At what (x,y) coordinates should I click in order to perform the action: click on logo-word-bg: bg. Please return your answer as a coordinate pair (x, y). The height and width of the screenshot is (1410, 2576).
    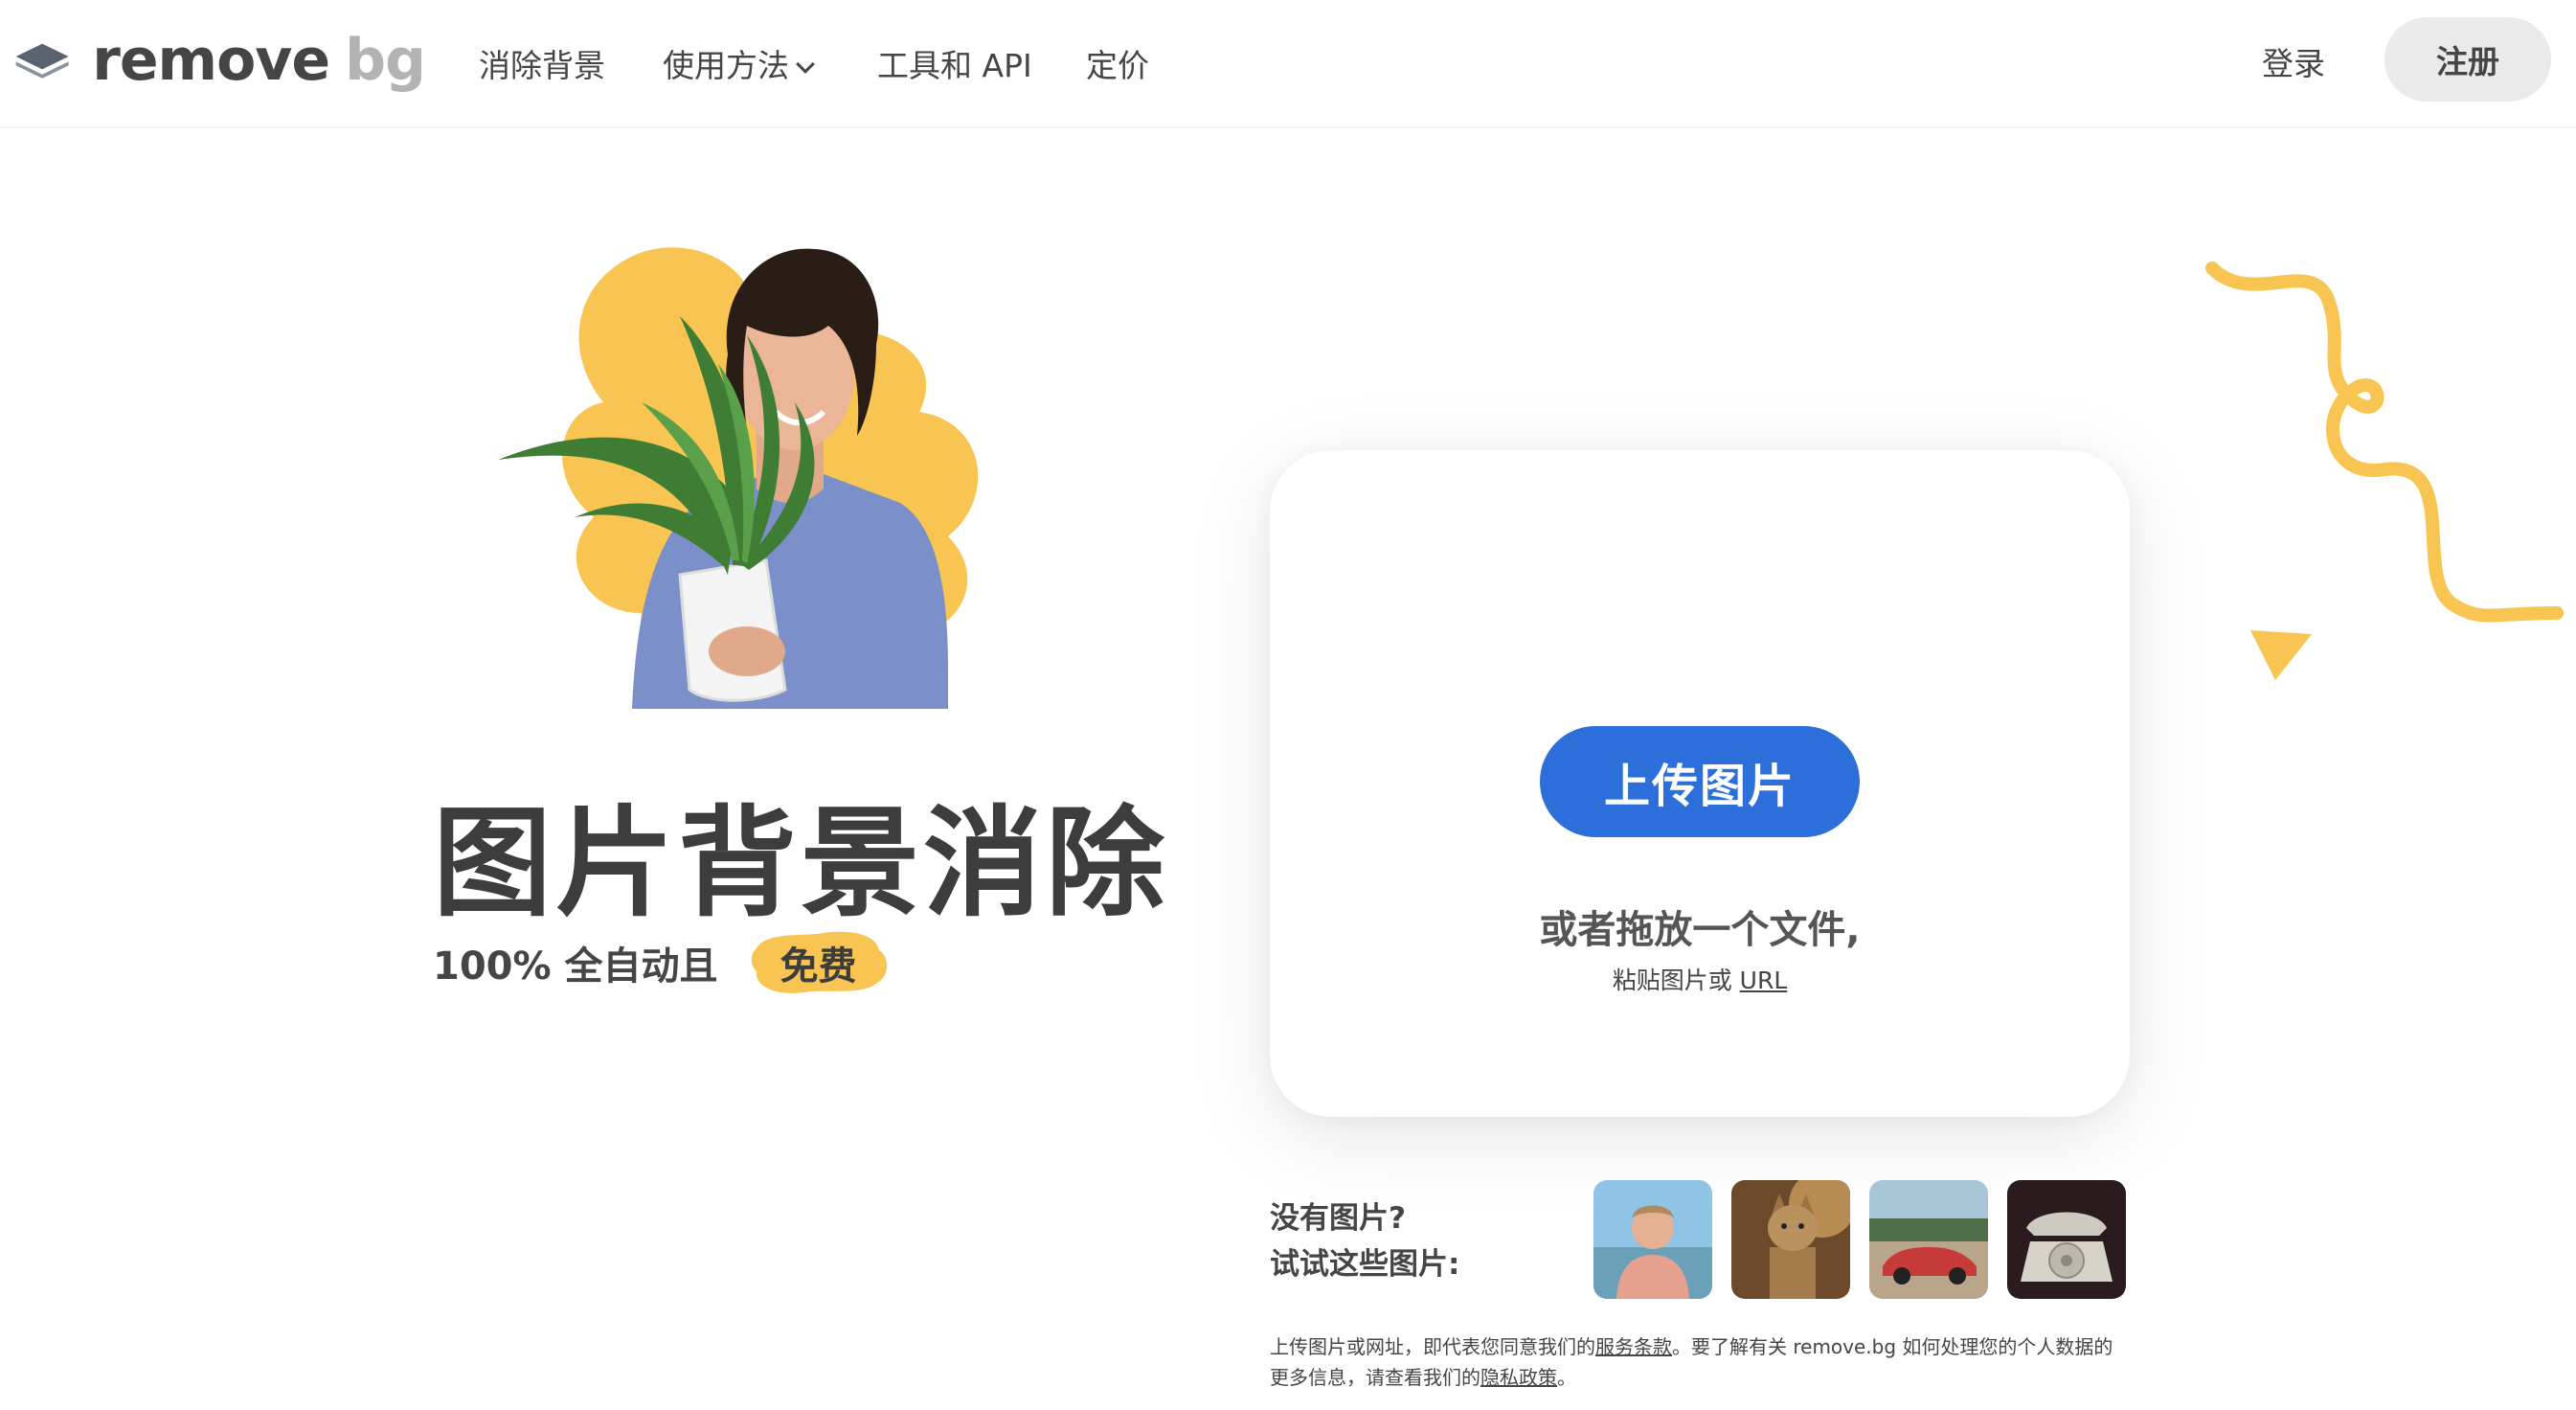
    Looking at the image, I should click on (385, 60).